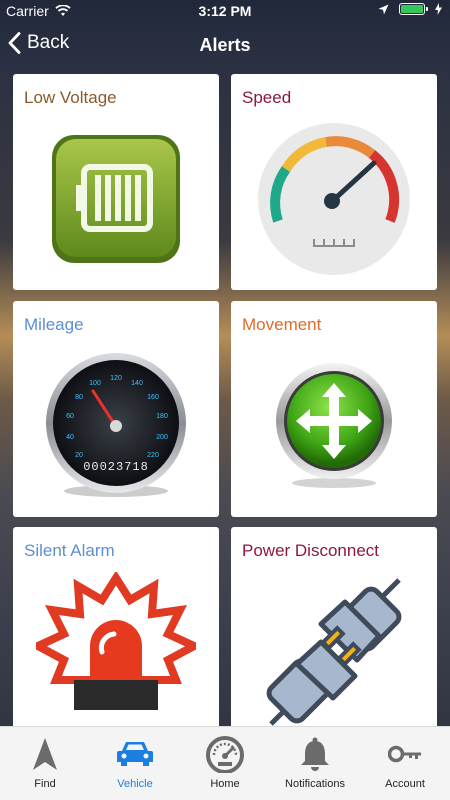 This screenshot has height=800, width=450. What do you see at coordinates (225, 784) in the screenshot?
I see `tab-label: Home` at bounding box center [225, 784].